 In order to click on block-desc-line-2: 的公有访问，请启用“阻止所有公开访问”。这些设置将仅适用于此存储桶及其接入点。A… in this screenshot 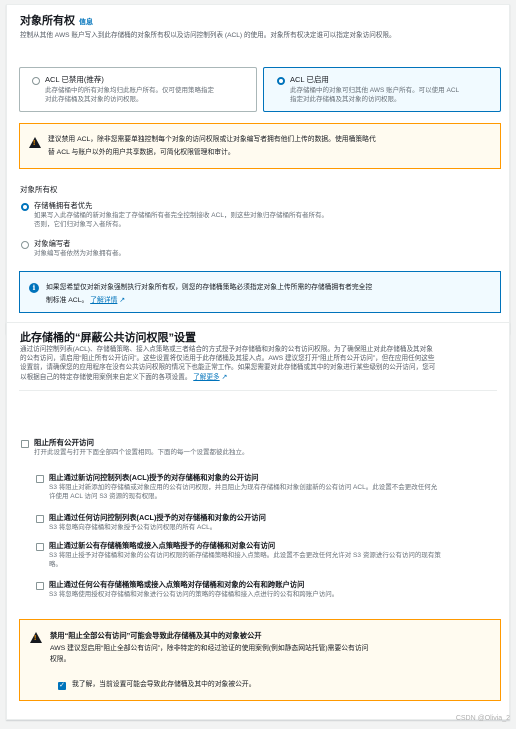, I will do `click(227, 358)`.